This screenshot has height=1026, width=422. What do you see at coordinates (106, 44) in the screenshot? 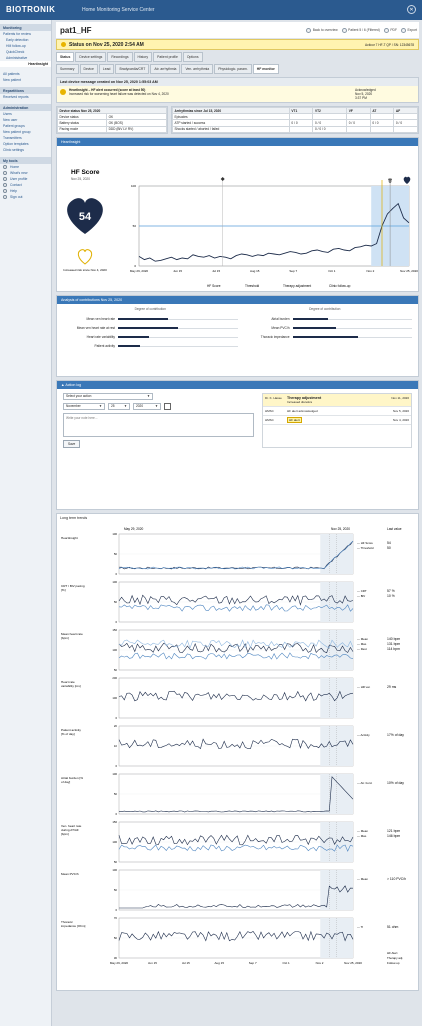
I see `status-title: Status on Nov 25, 2020 2:54 AM` at bounding box center [106, 44].